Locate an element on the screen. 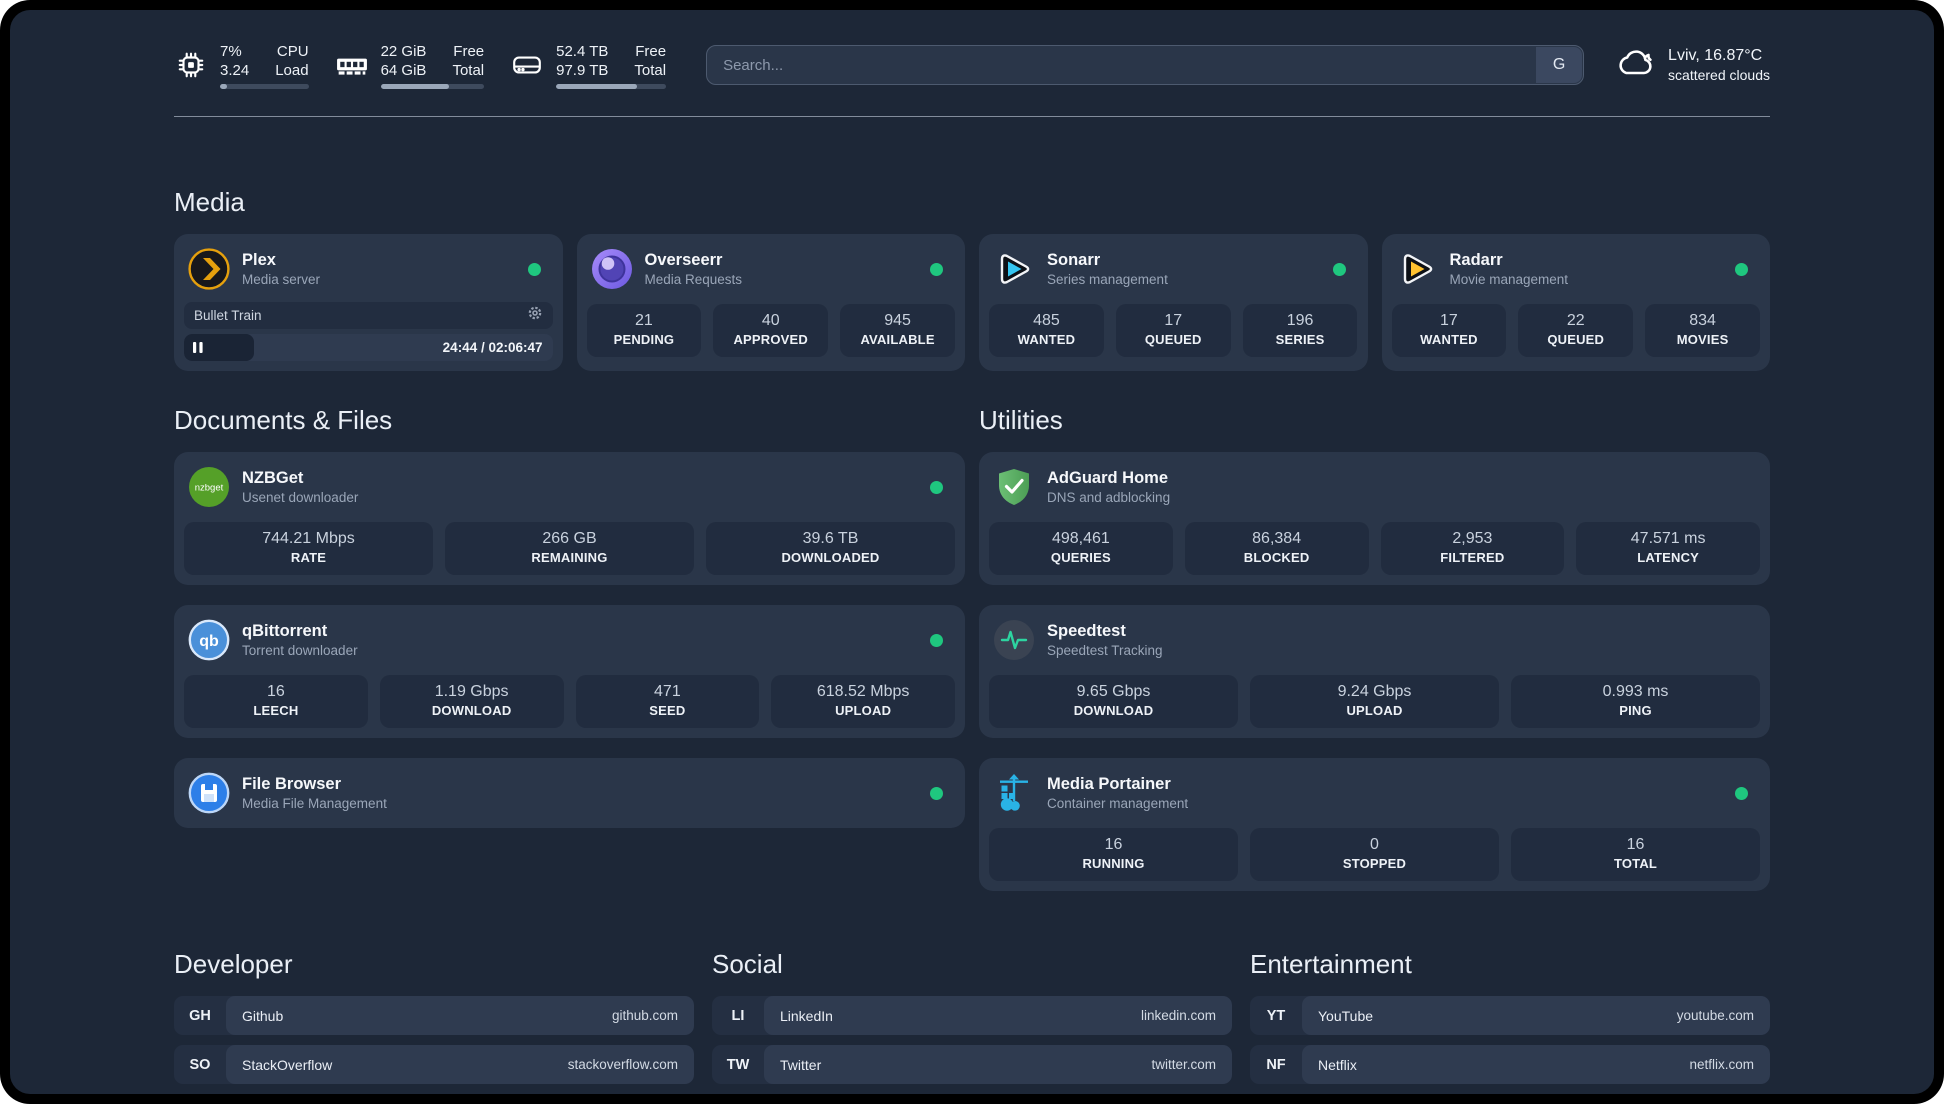 This screenshot has width=1944, height=1104. disk-stat: 52.4 TB Free 97.9 TB Total is located at coordinates (588, 65).